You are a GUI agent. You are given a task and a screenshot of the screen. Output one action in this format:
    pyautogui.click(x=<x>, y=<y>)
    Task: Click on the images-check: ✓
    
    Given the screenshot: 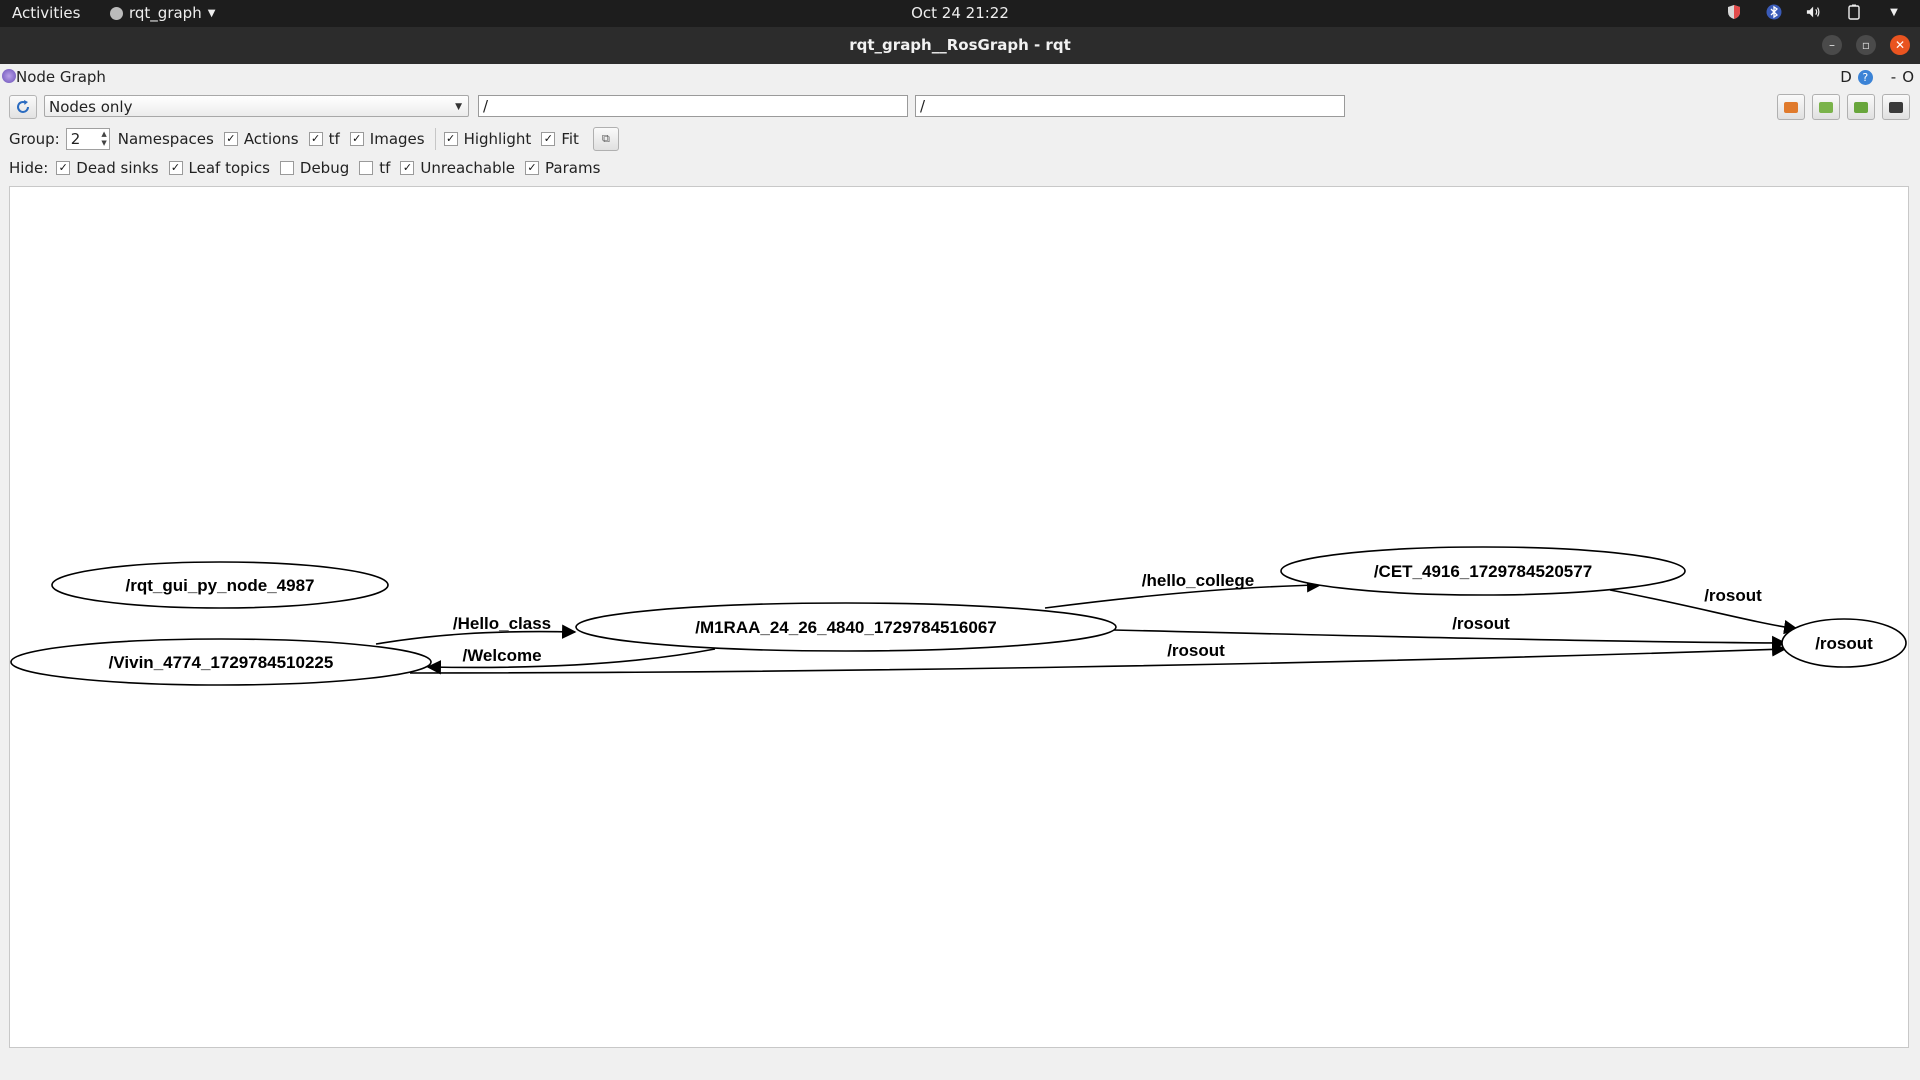 What is the action you would take?
    pyautogui.click(x=356, y=139)
    